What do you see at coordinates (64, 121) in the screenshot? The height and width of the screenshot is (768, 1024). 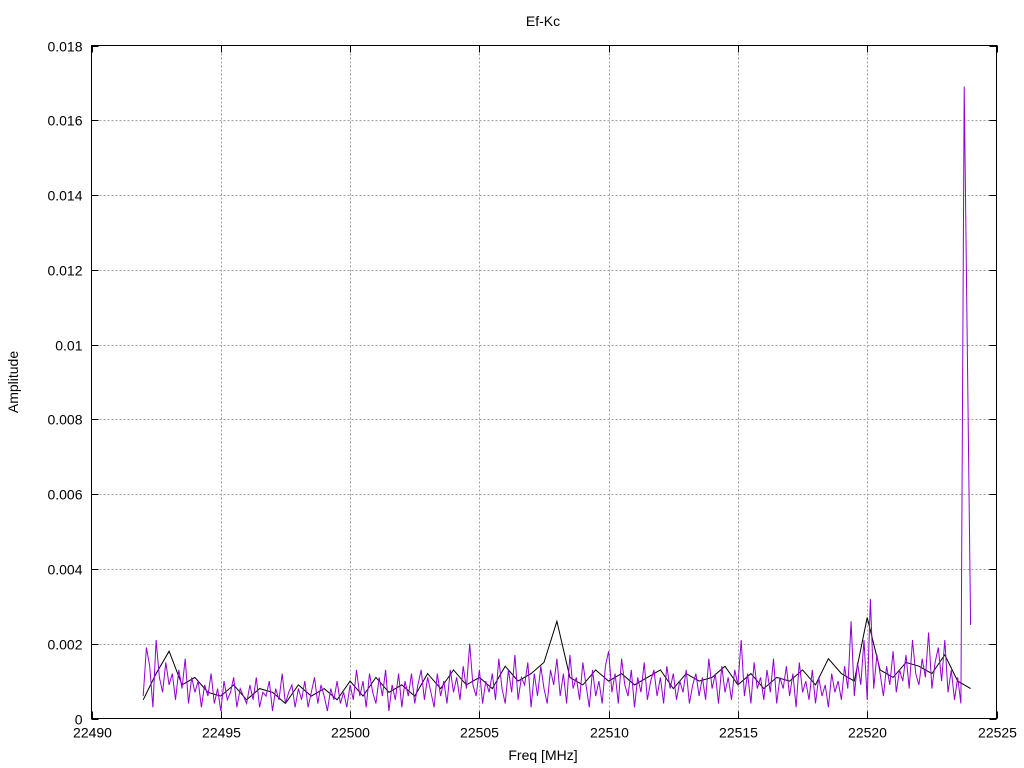 I see `y-tick-label: 0.016` at bounding box center [64, 121].